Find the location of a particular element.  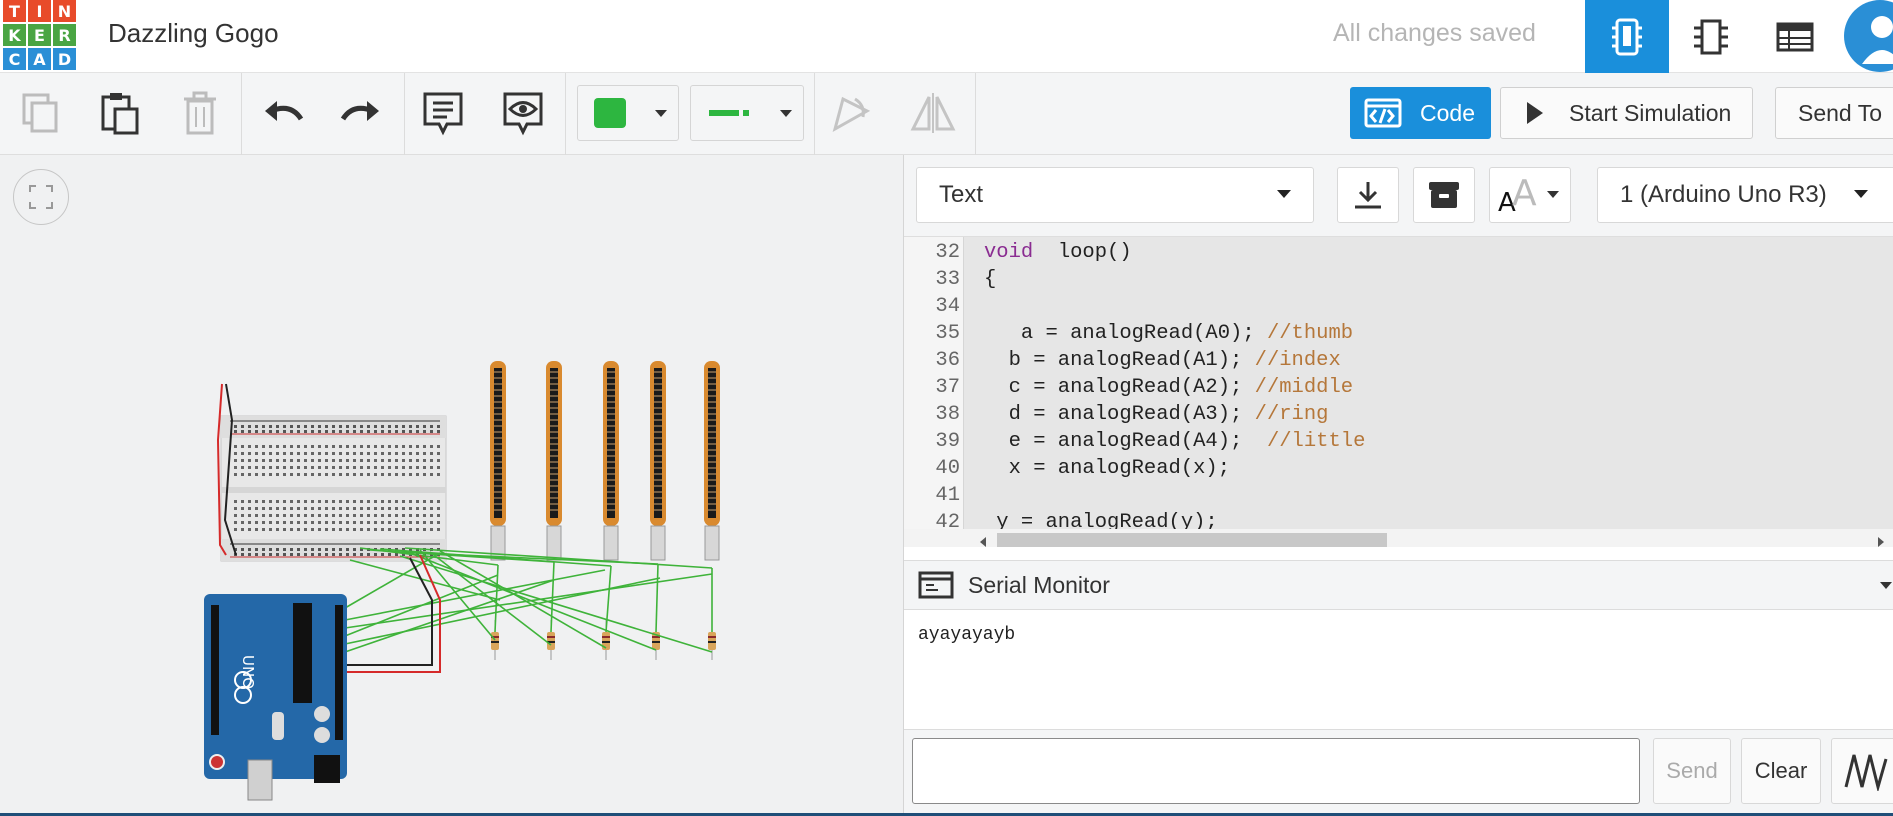

color-picker is located at coordinates (628, 113).